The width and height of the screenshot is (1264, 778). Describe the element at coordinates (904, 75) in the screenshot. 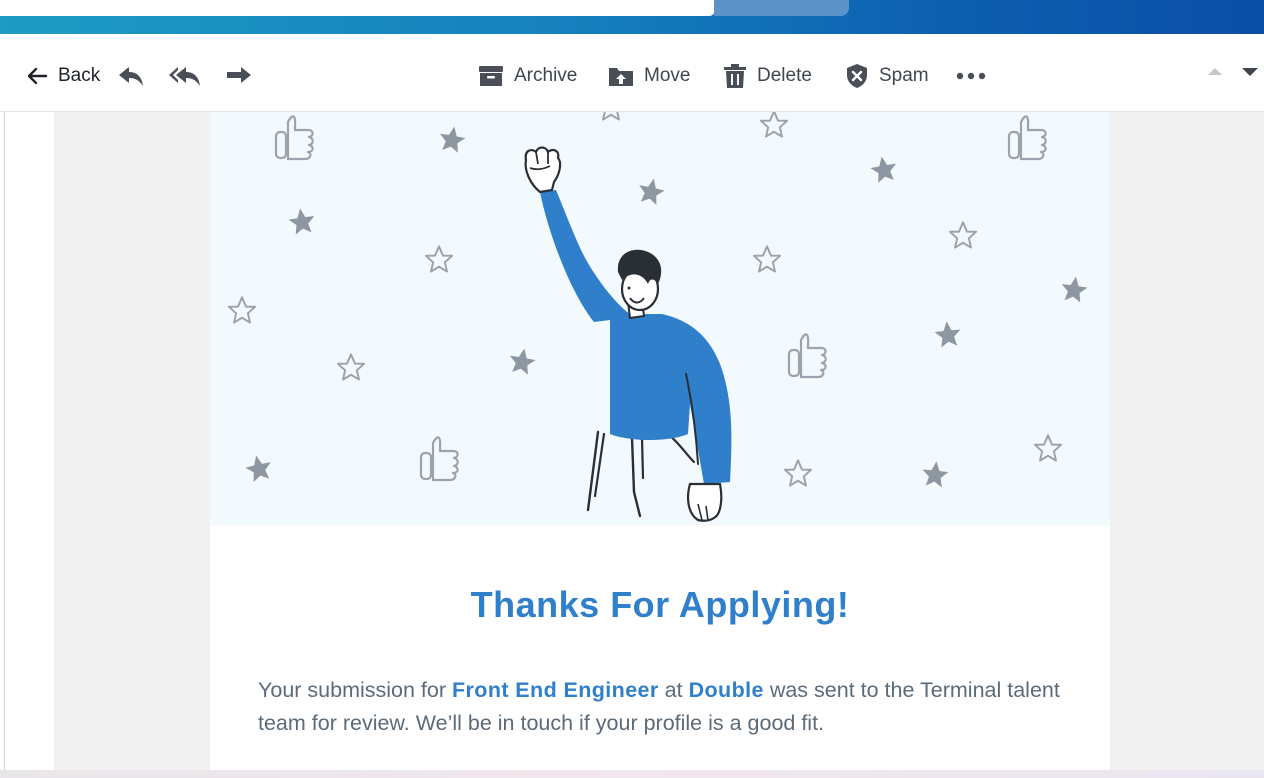

I see `spam-label: Spam` at that location.